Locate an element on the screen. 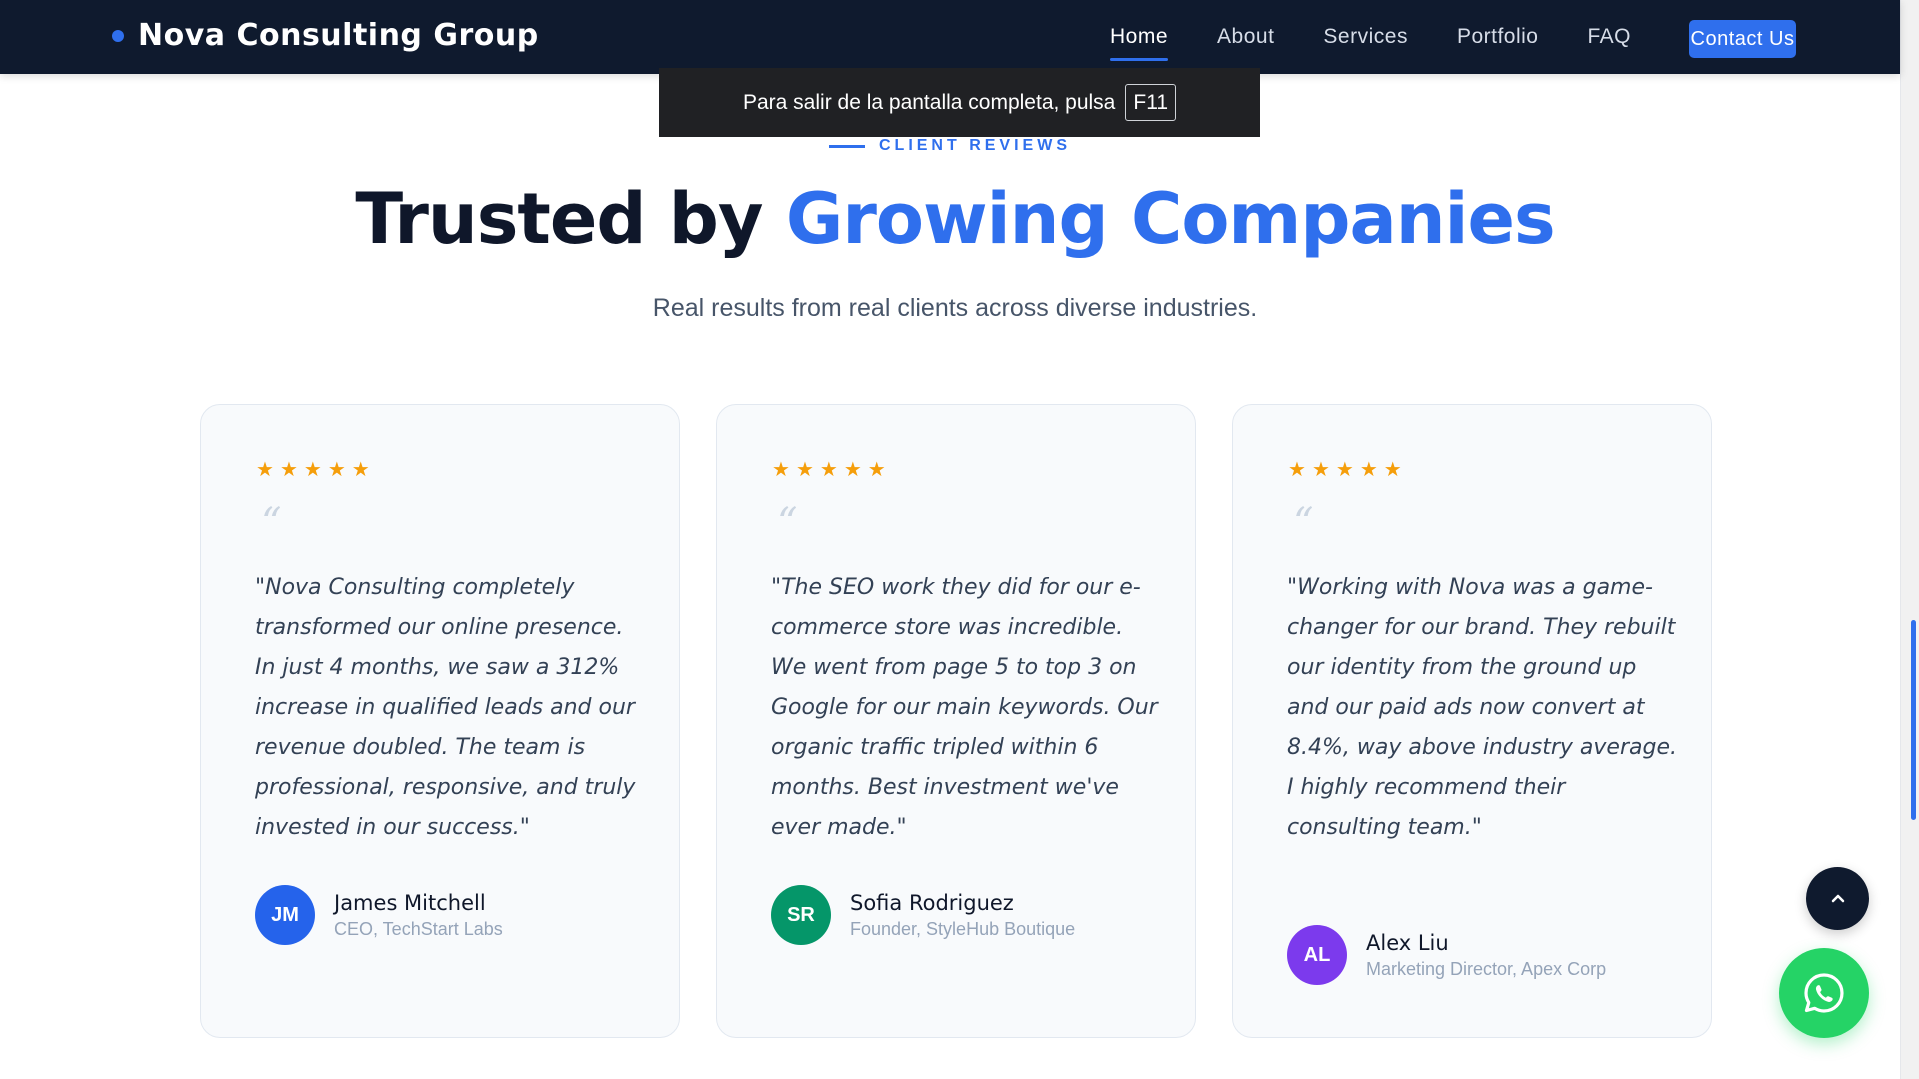 The height and width of the screenshot is (1079, 1919). page-scrollbar is located at coordinates (1909, 539).